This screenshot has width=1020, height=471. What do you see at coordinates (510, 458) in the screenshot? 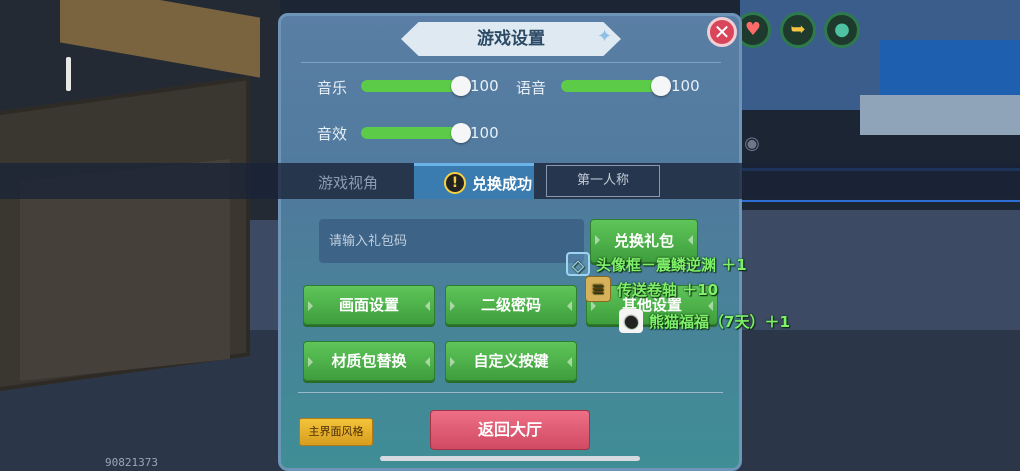
I see `home-indicator` at bounding box center [510, 458].